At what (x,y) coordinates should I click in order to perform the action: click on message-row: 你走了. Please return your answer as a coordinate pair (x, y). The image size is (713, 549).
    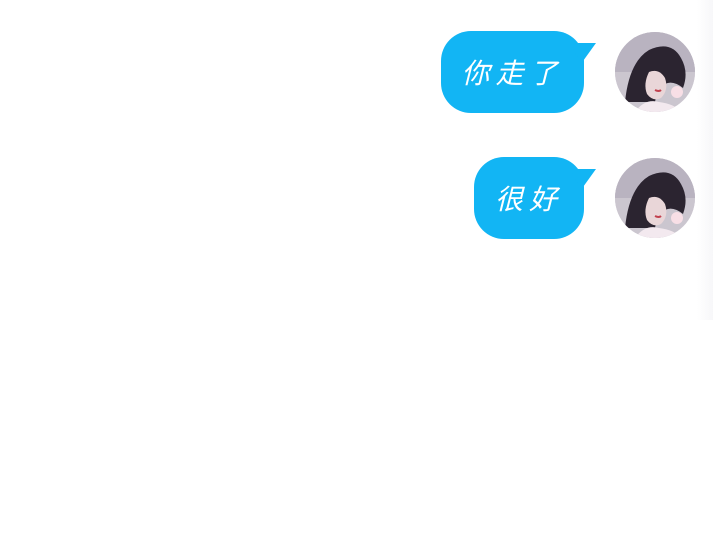
    Looking at the image, I should click on (568, 72).